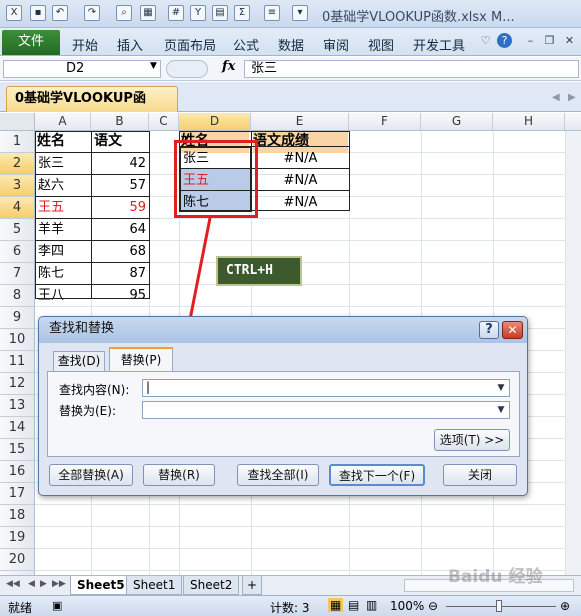 This screenshot has height=616, width=581. What do you see at coordinates (148, 387) in the screenshot?
I see `text-cursor: |` at bounding box center [148, 387].